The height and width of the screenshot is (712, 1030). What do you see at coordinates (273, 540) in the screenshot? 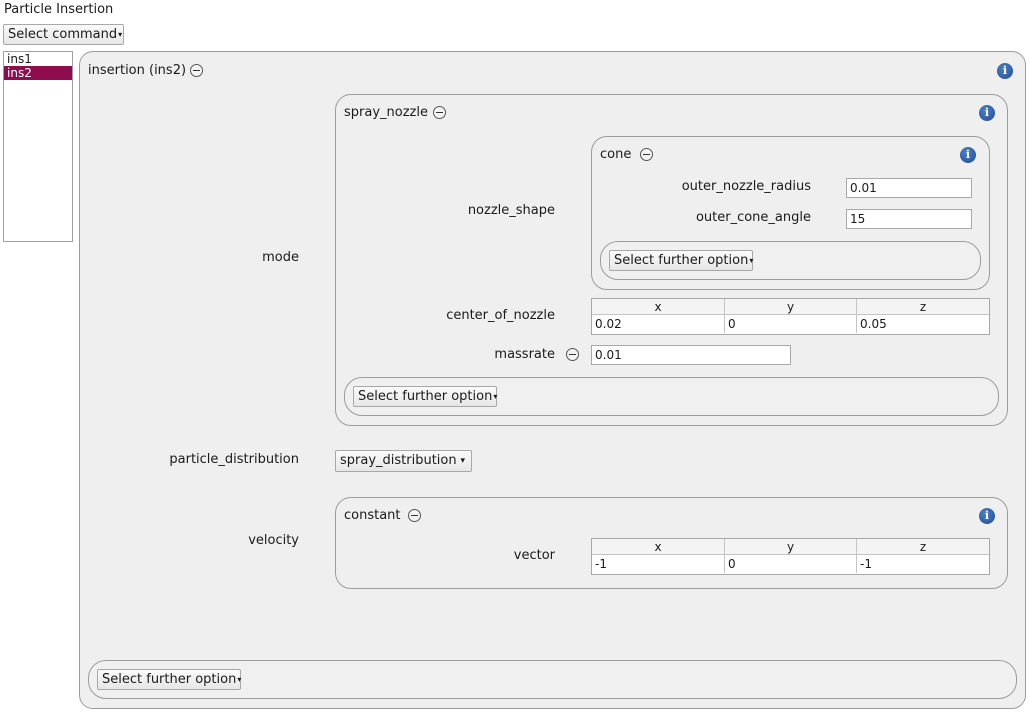
I see `velocity-label: velocity` at bounding box center [273, 540].